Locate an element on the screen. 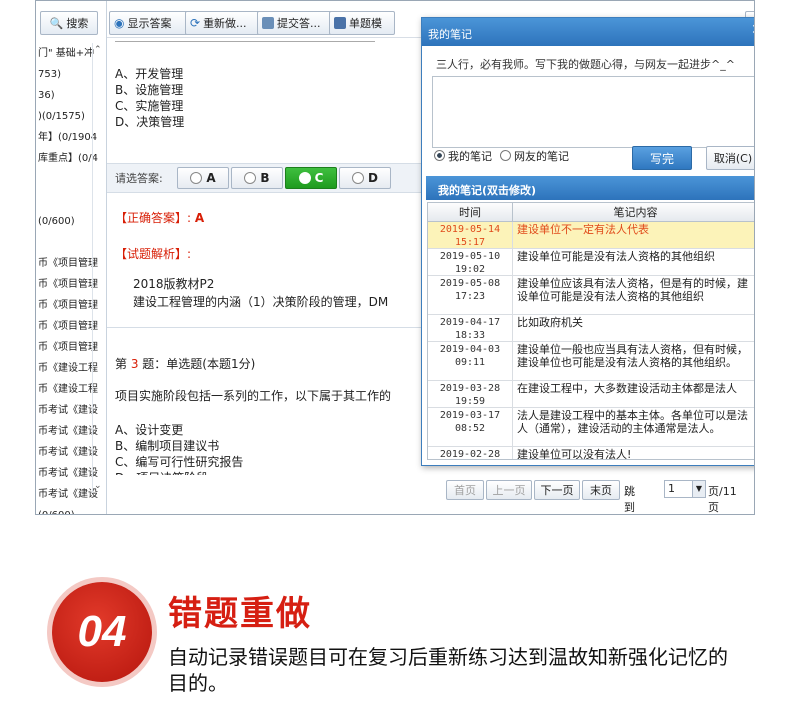 This screenshot has height=711, width=790. show-answer-button: ◉ 显示答案 is located at coordinates (149, 23).